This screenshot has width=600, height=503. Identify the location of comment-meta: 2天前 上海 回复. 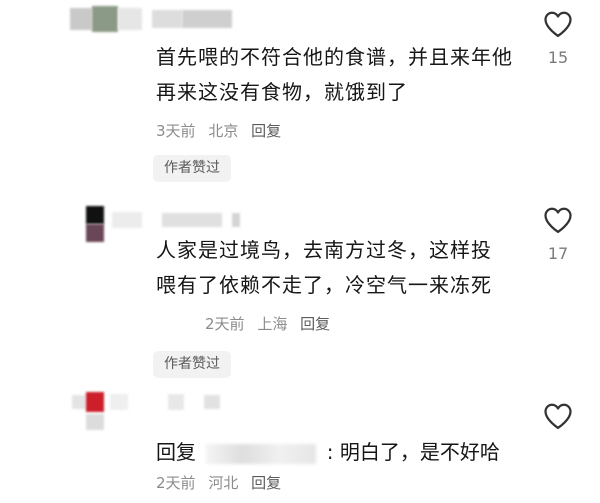
(271, 323).